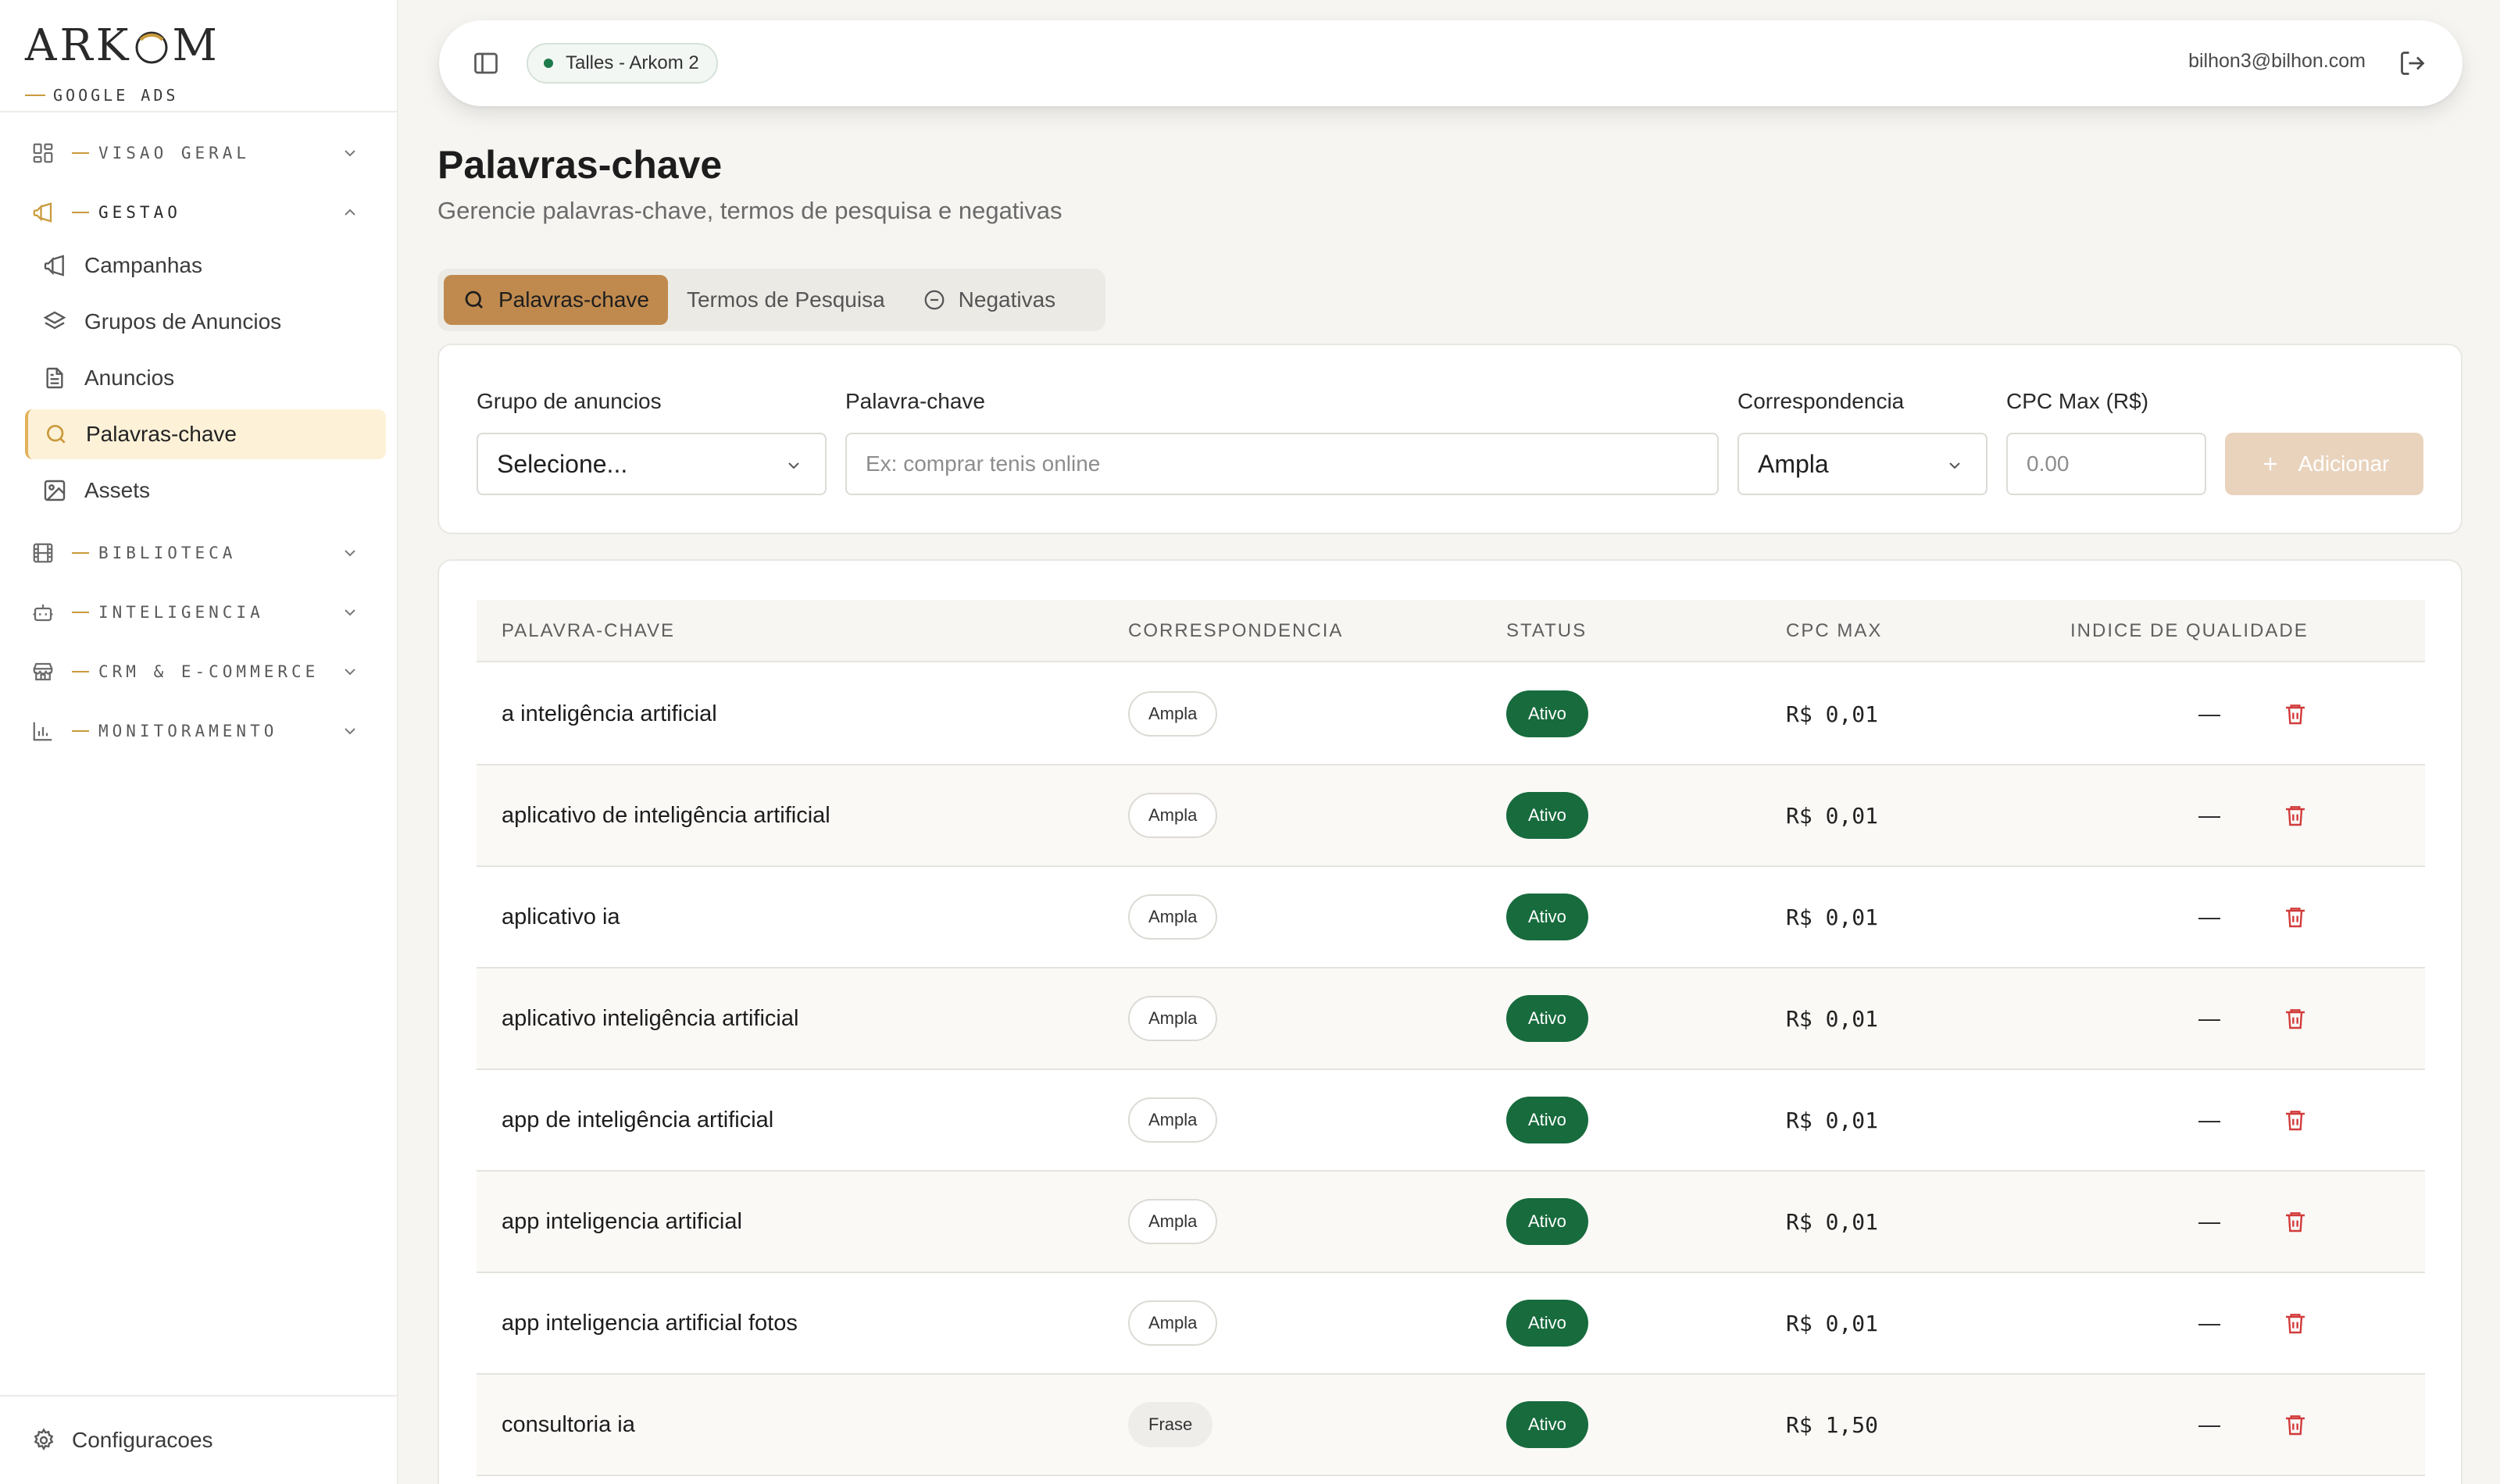  I want to click on nav-section-visao-geral: VISAO GERAL, so click(199, 153).